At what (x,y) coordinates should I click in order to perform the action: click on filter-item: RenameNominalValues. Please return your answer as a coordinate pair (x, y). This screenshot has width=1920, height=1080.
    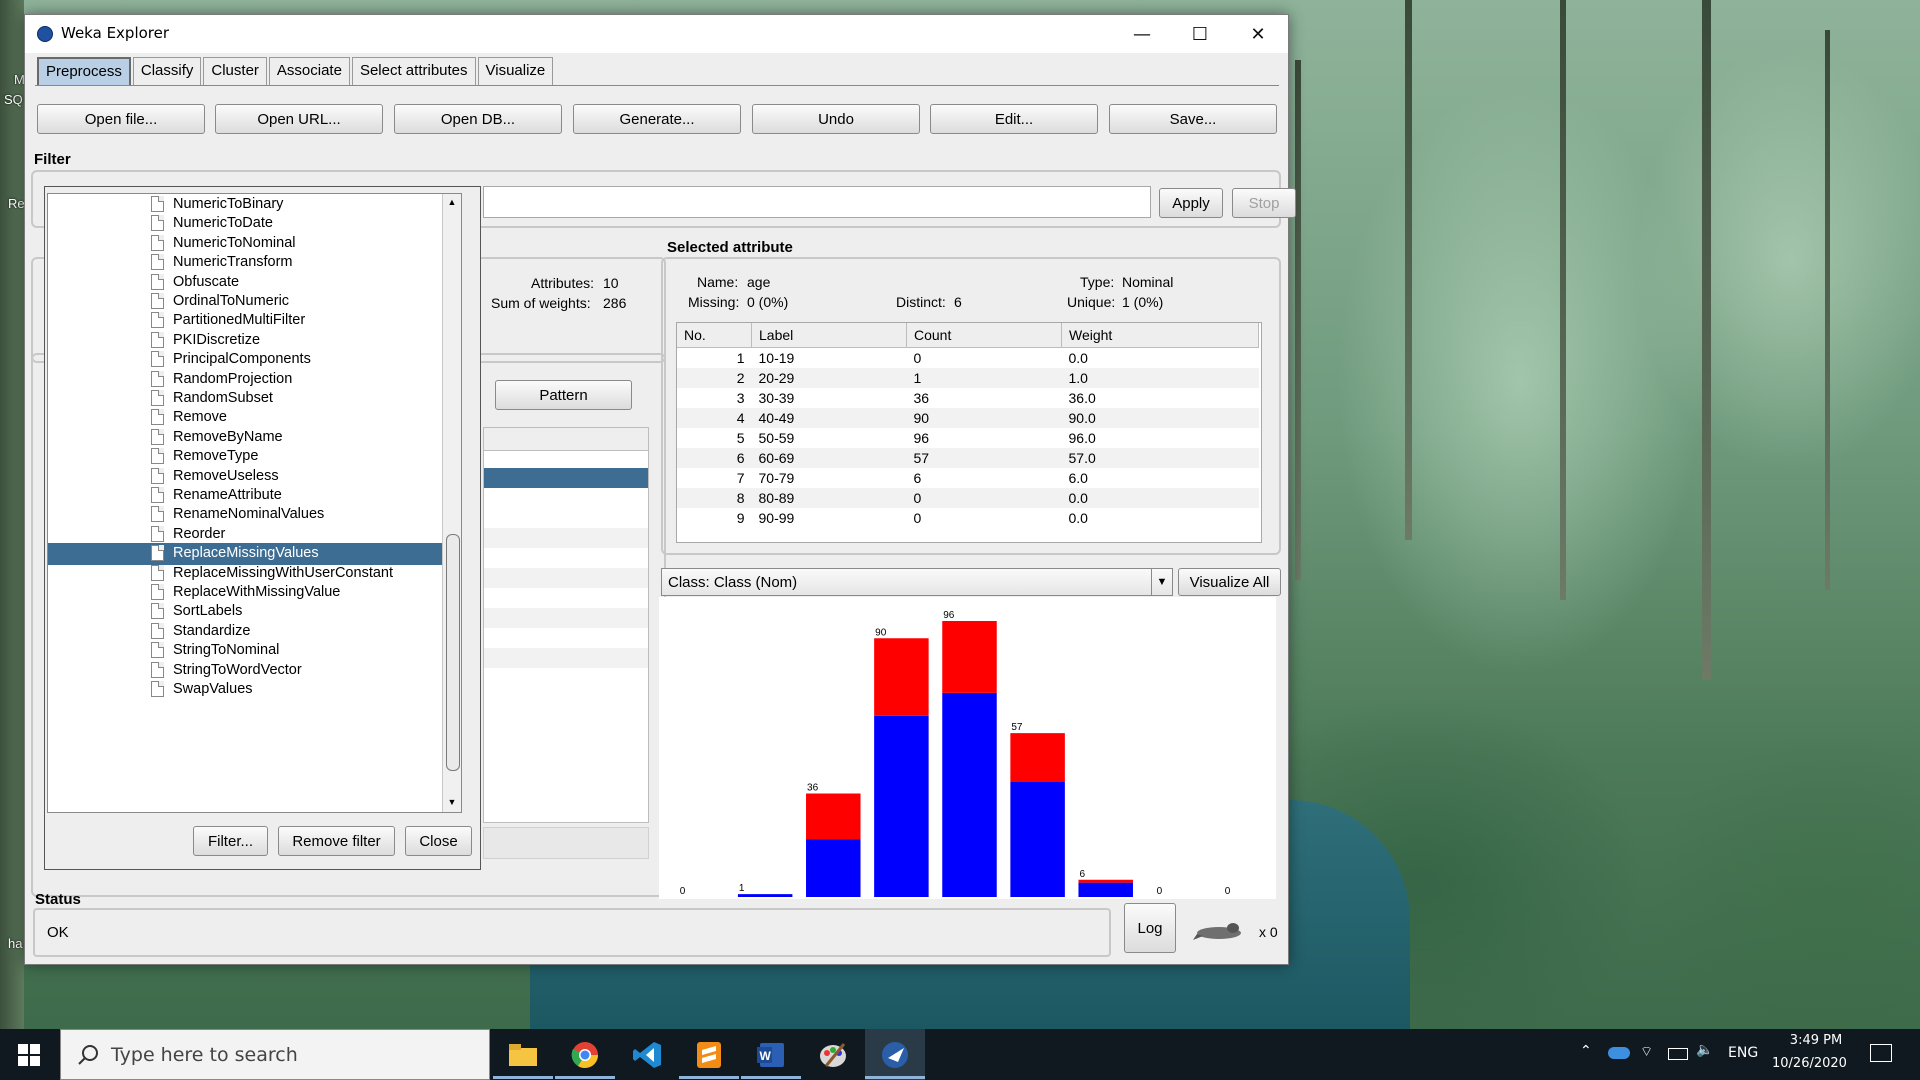
    Looking at the image, I should click on (254, 515).